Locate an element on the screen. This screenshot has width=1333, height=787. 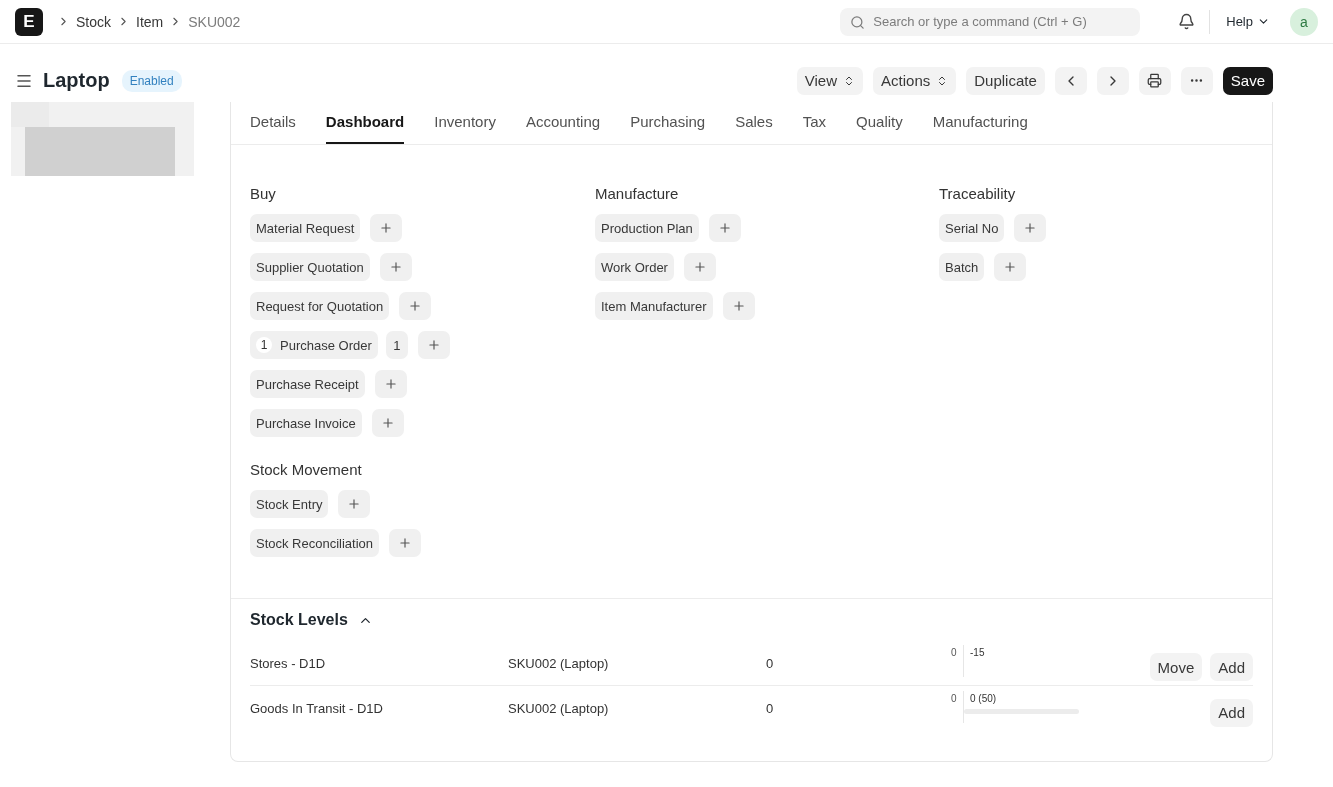
breadcrumb-link: Item is located at coordinates (150, 21).